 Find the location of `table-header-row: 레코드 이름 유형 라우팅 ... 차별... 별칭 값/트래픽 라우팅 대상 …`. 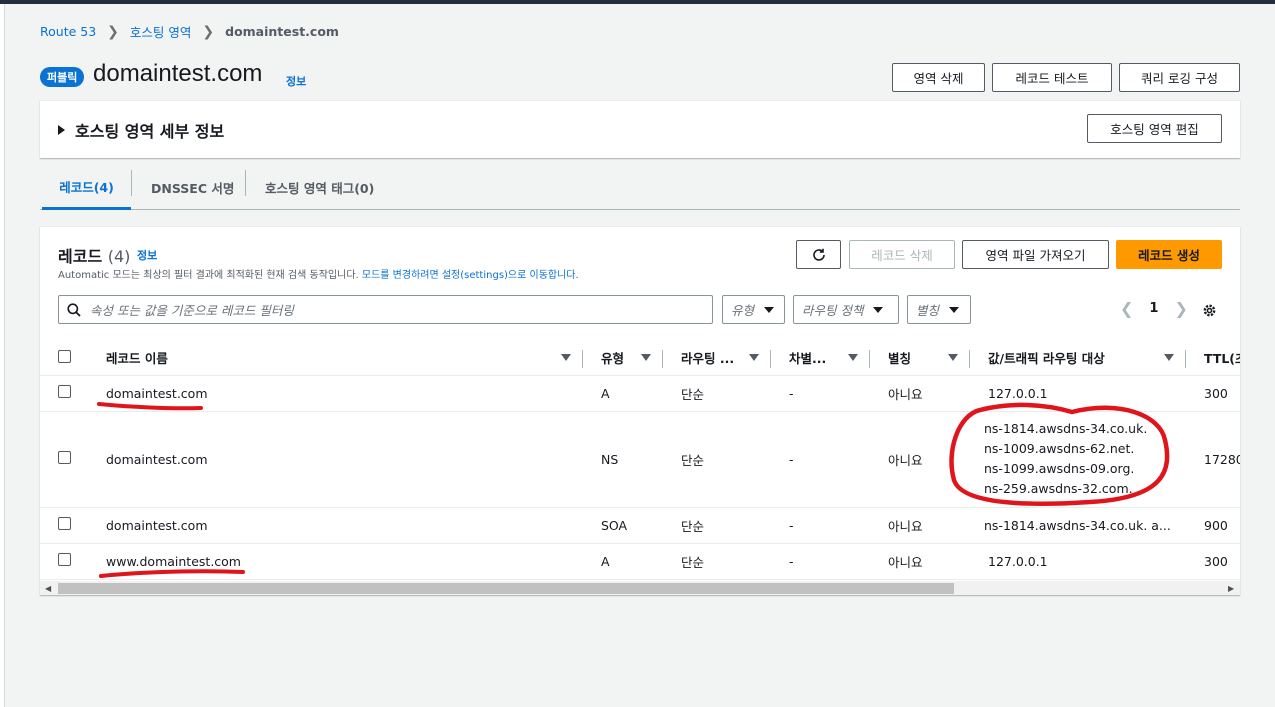

table-header-row: 레코드 이름 유형 라우팅 ... 차별... 별칭 값/트래픽 라우팅 대상 … is located at coordinates (640, 358).